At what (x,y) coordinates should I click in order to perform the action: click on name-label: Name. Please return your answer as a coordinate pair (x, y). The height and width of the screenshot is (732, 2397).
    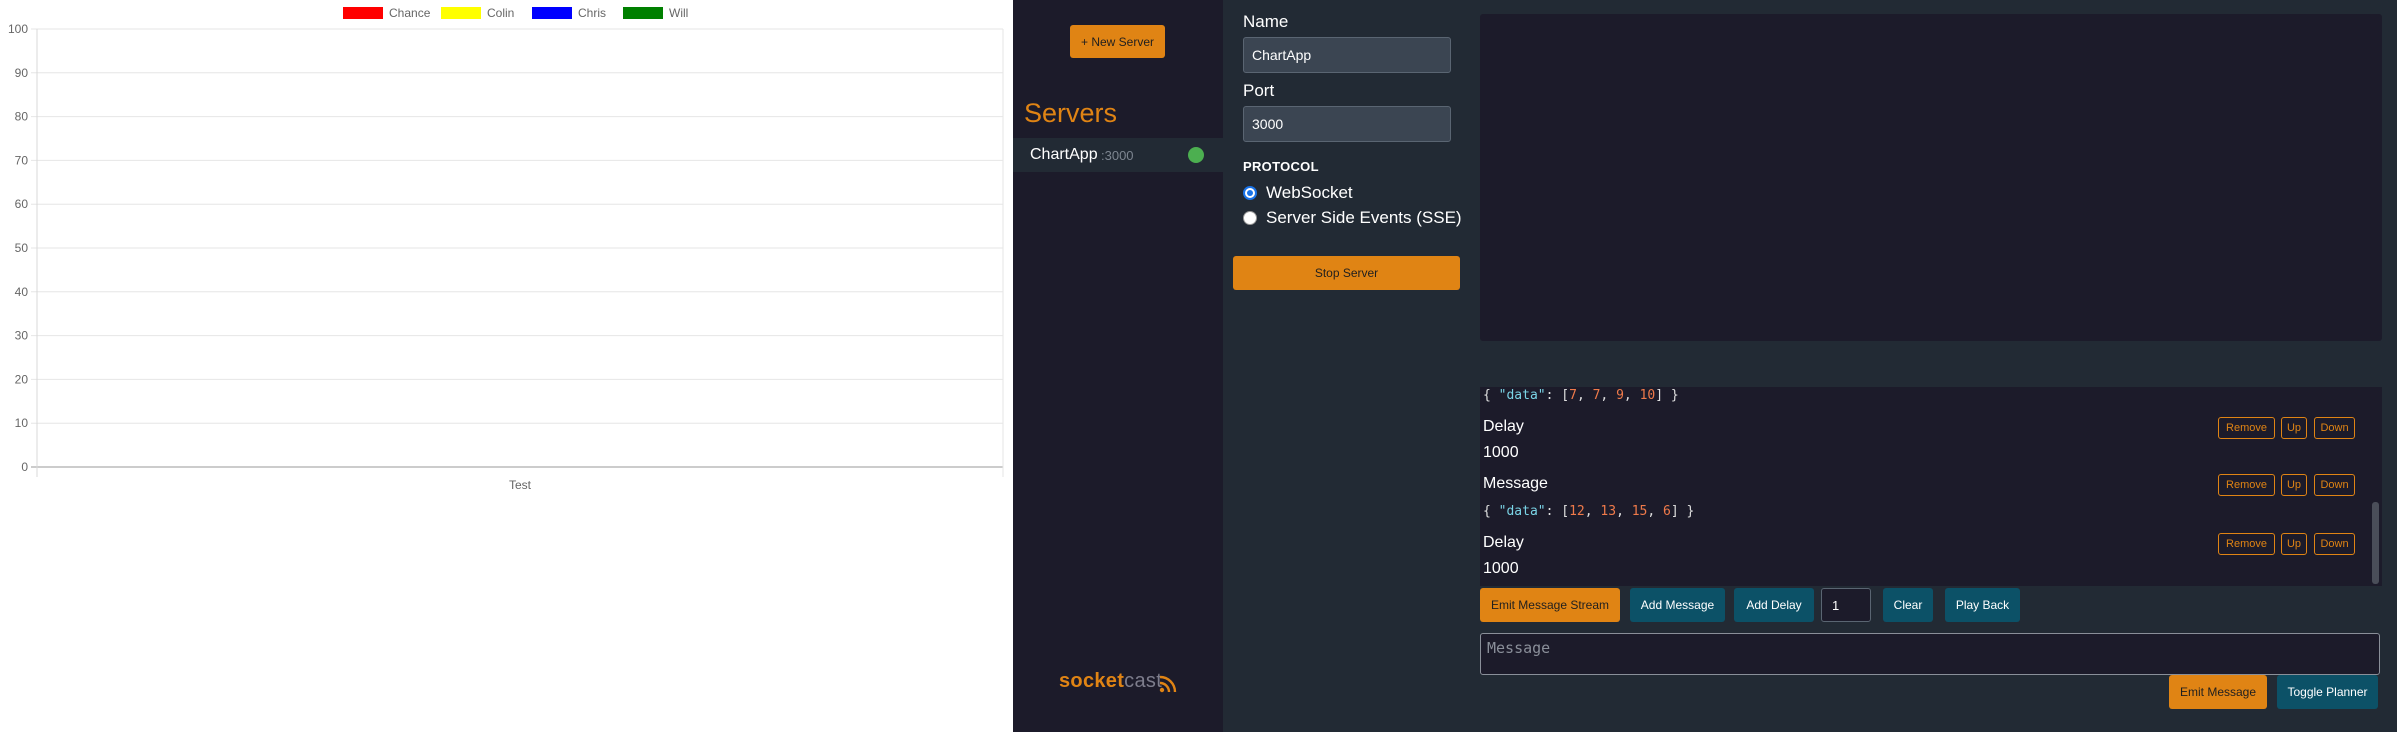
    Looking at the image, I should click on (1266, 21).